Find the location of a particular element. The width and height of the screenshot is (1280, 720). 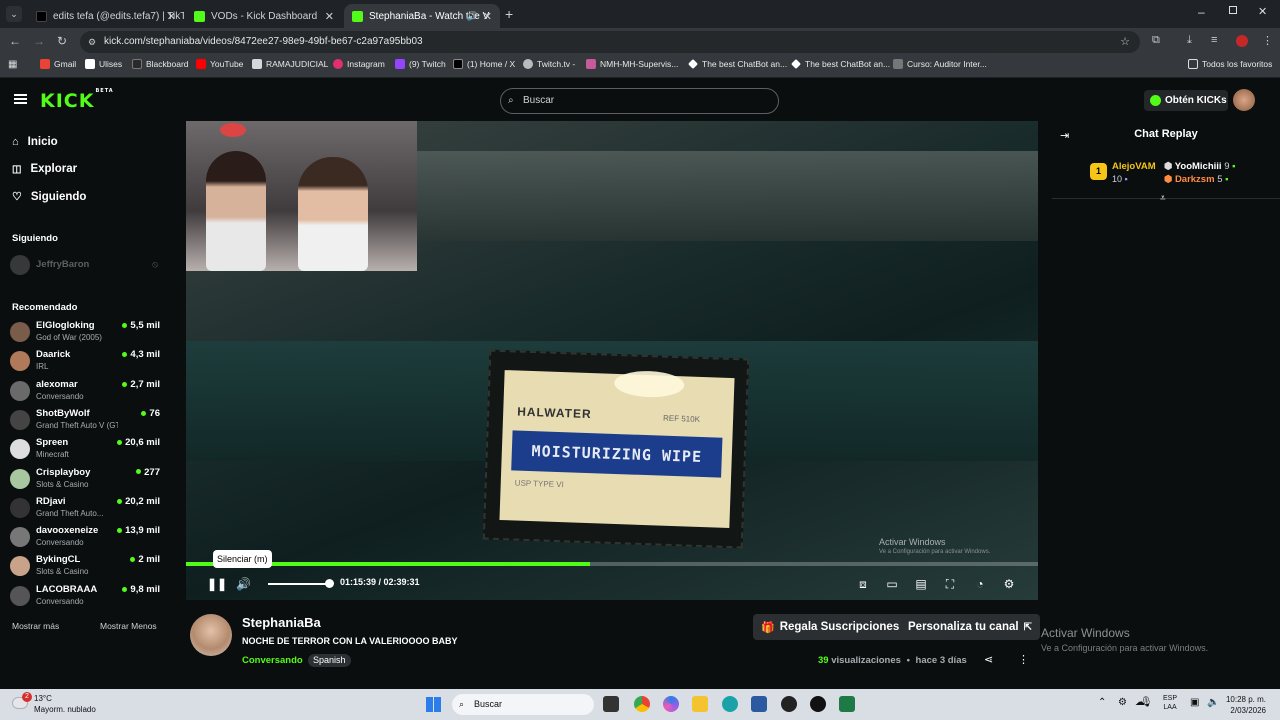

sidebar-item-recommended: ElGlogloking God of War (2005) 5,5 mil is located at coordinates (85, 332).